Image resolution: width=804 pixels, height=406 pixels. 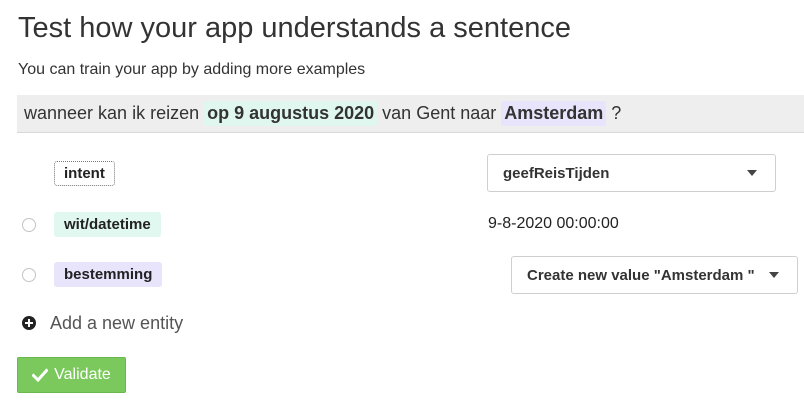 What do you see at coordinates (29, 225) in the screenshot?
I see `datetime-radio` at bounding box center [29, 225].